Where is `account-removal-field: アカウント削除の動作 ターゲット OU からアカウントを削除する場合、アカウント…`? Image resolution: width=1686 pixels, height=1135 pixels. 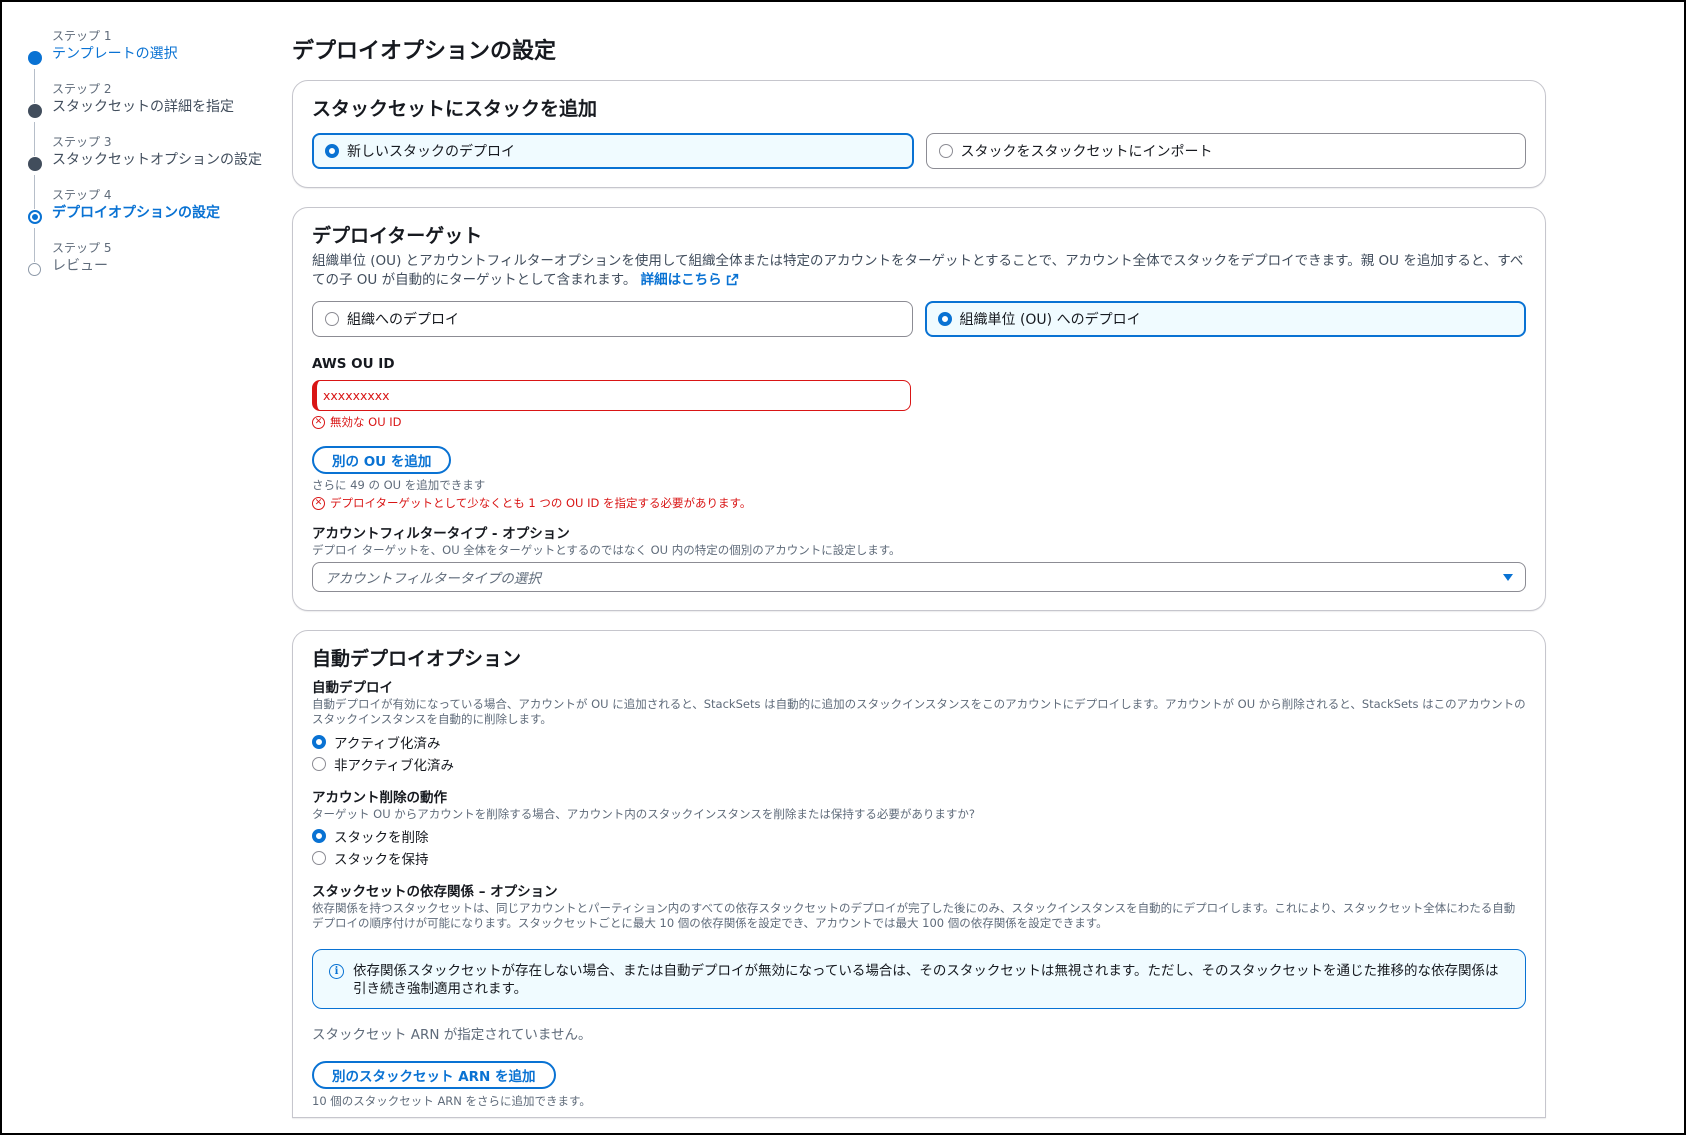
account-removal-field: アカウント削除の動作 ターゲット OU からアカウントを削除する場合、アカウント… is located at coordinates (919, 829).